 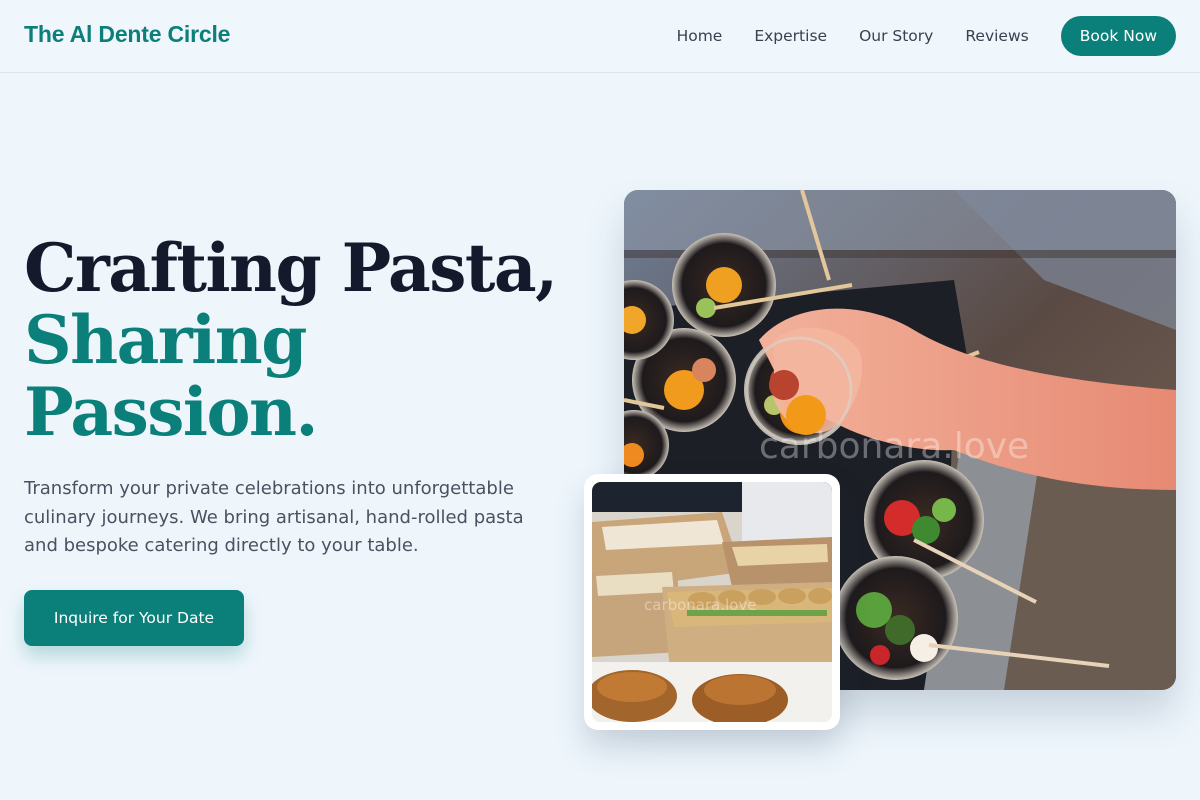 I want to click on thumb-image-watermark: carbonara.love, so click(x=700, y=605).